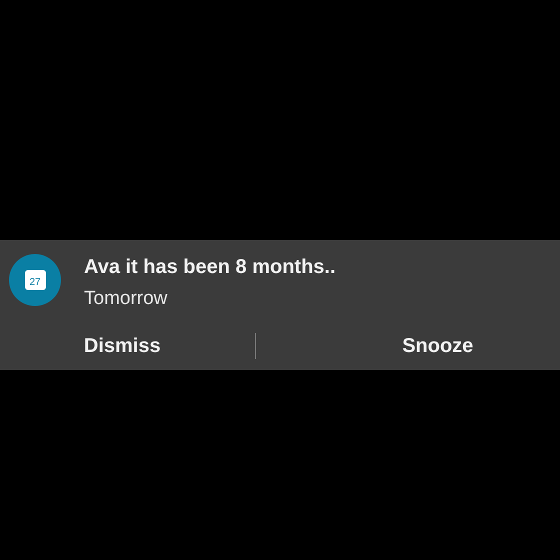  Describe the element at coordinates (210, 267) in the screenshot. I see `notification-title: Ava it has been 8 months..` at that location.